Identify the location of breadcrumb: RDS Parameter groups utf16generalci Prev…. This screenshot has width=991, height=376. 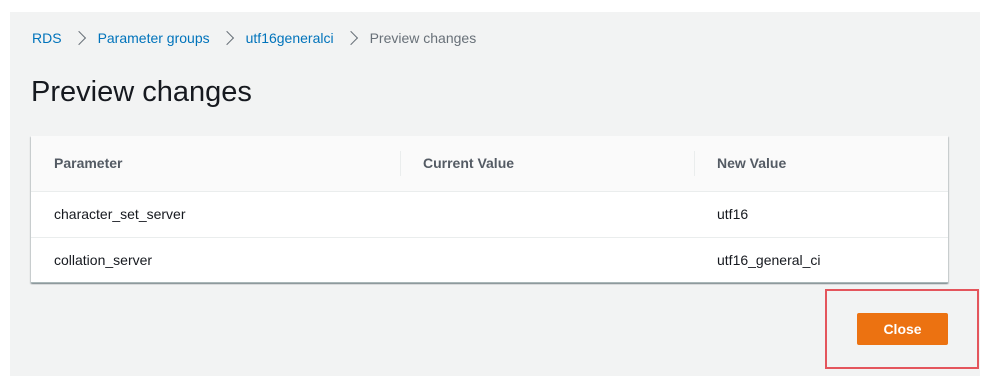
(254, 38).